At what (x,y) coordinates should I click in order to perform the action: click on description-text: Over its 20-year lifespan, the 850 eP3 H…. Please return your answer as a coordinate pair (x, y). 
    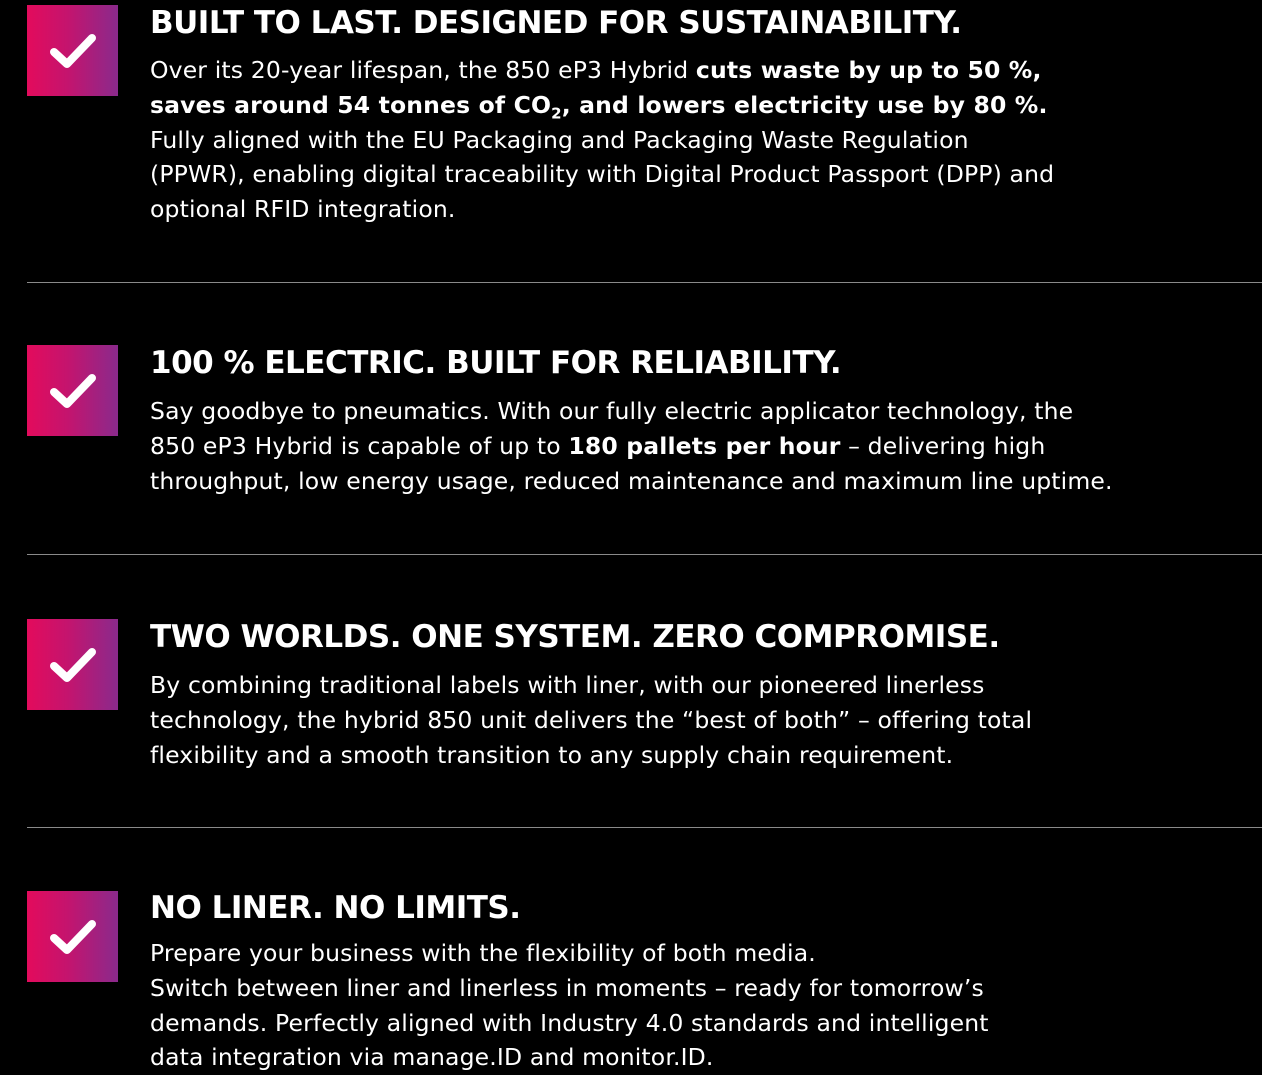
    Looking at the image, I should click on (423, 70).